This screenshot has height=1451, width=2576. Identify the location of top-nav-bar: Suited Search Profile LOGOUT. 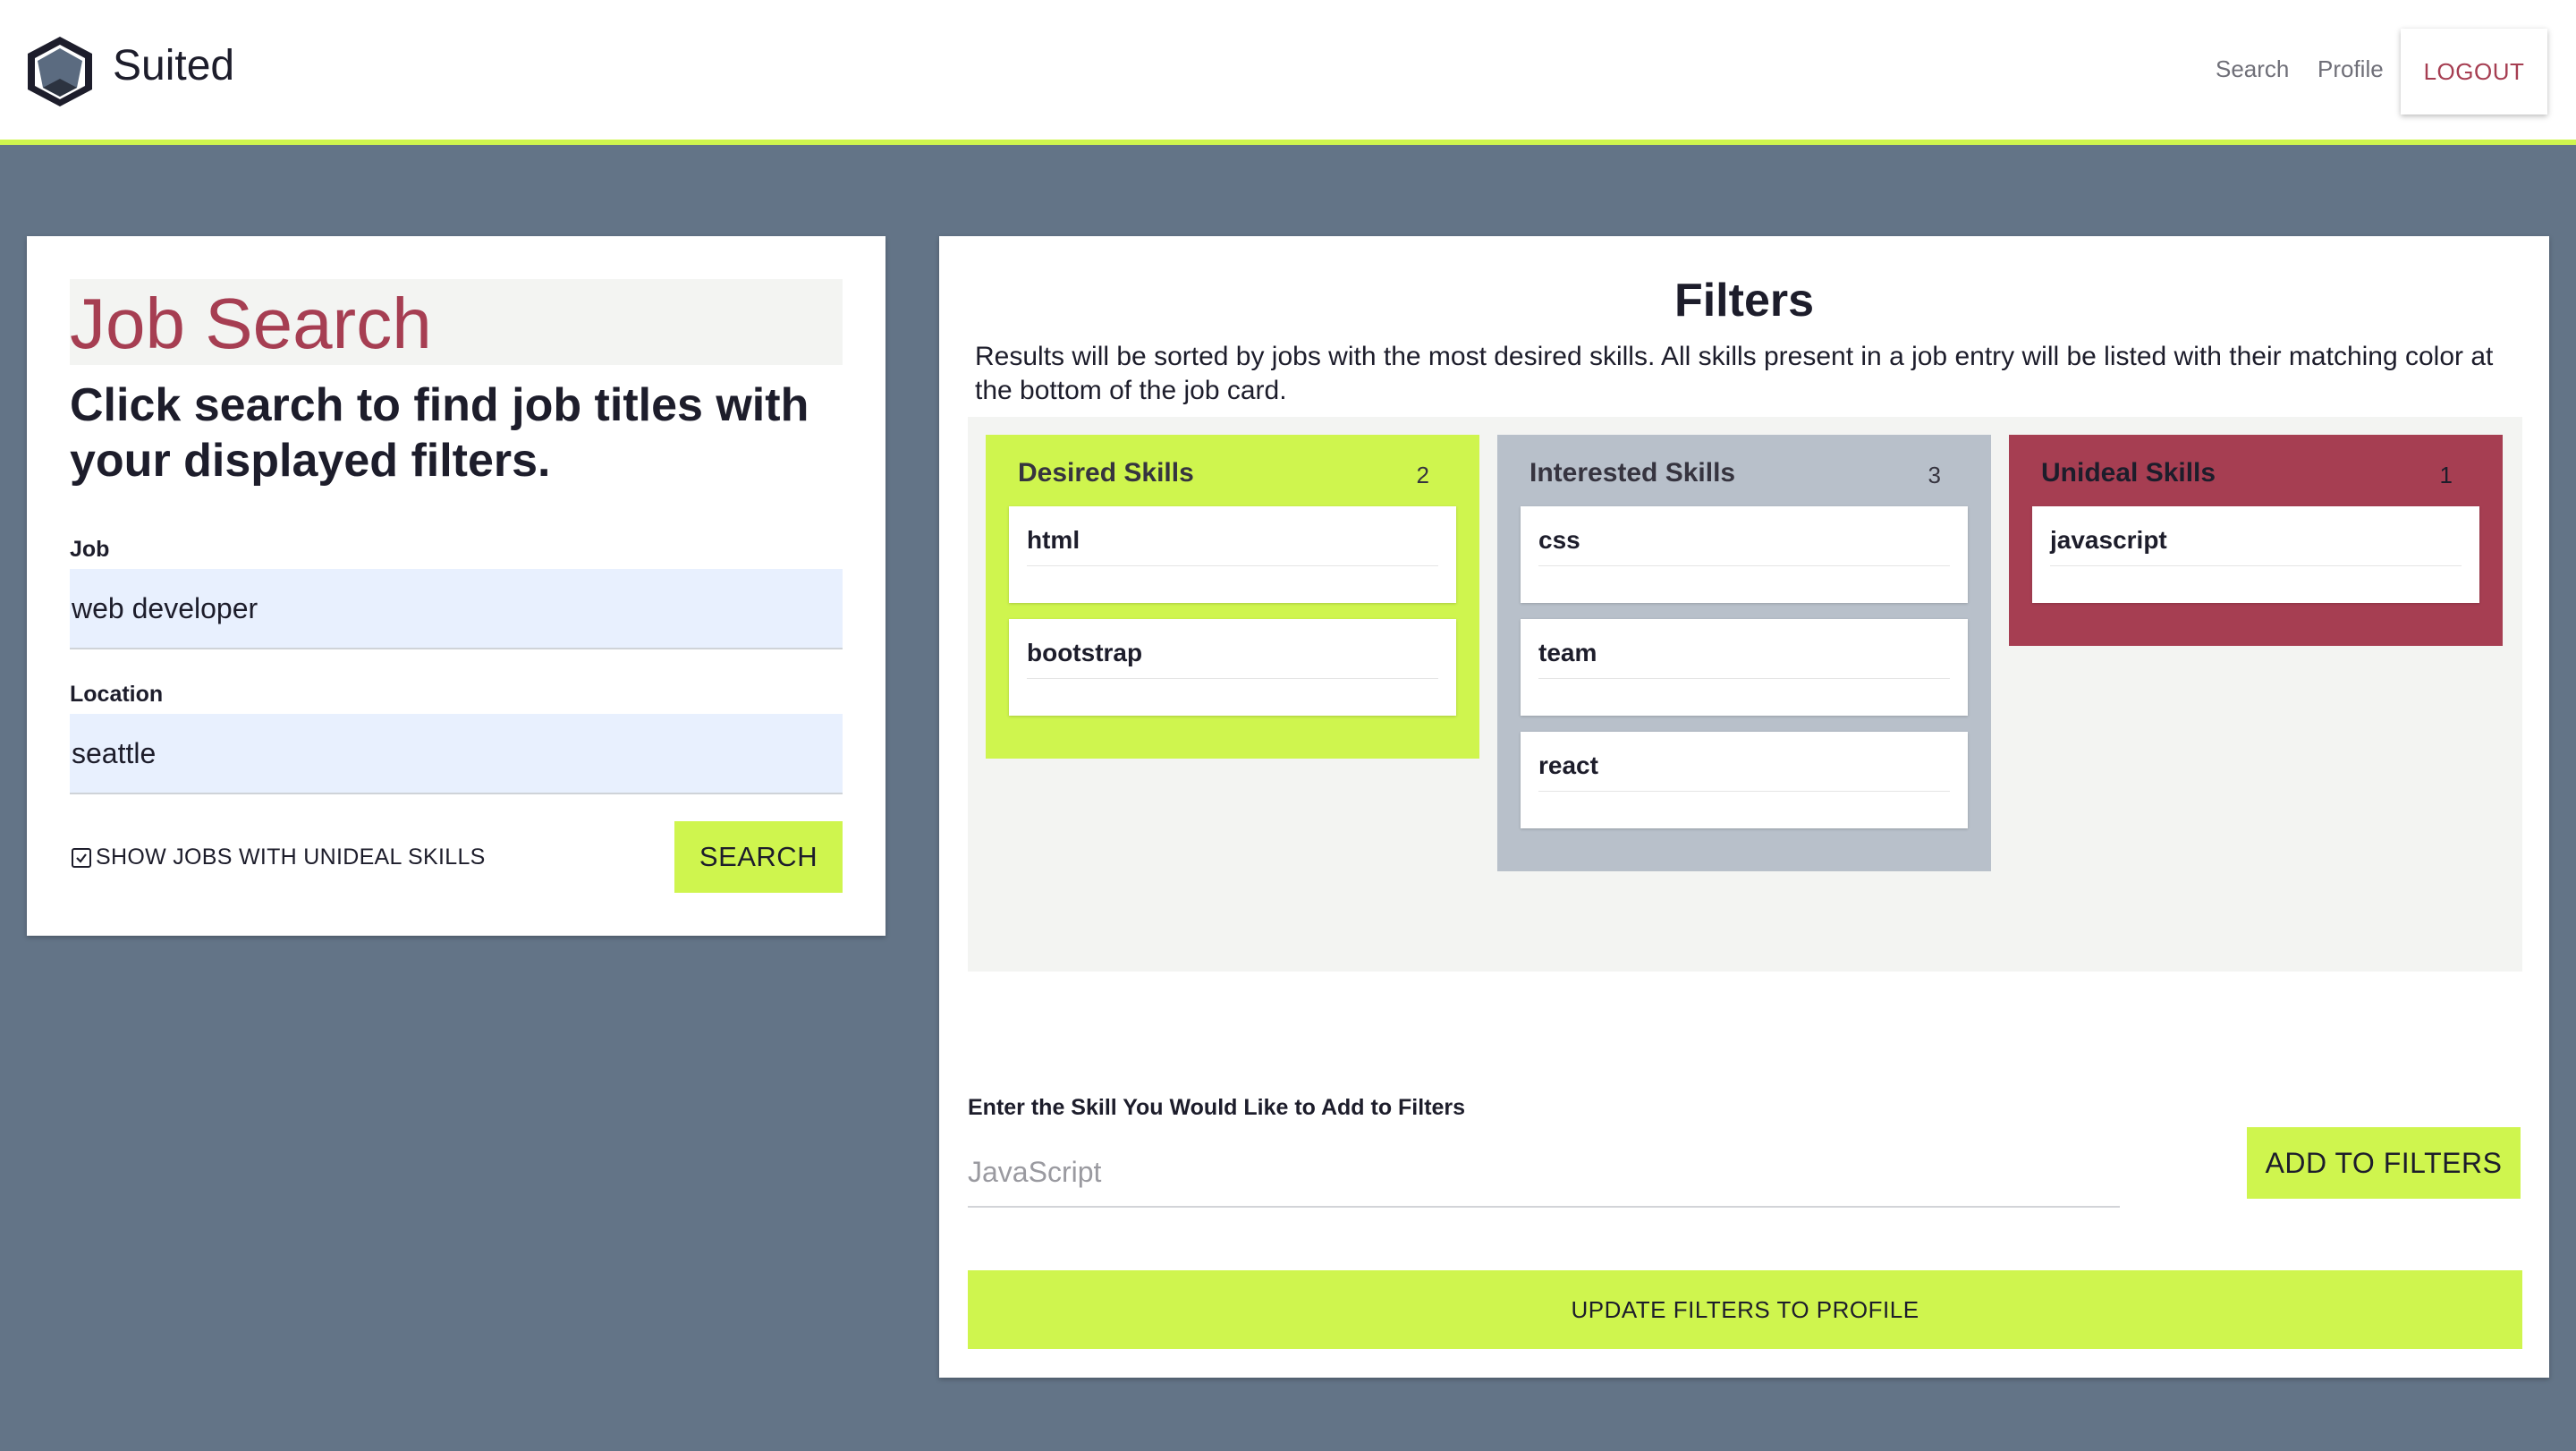
(1288, 72).